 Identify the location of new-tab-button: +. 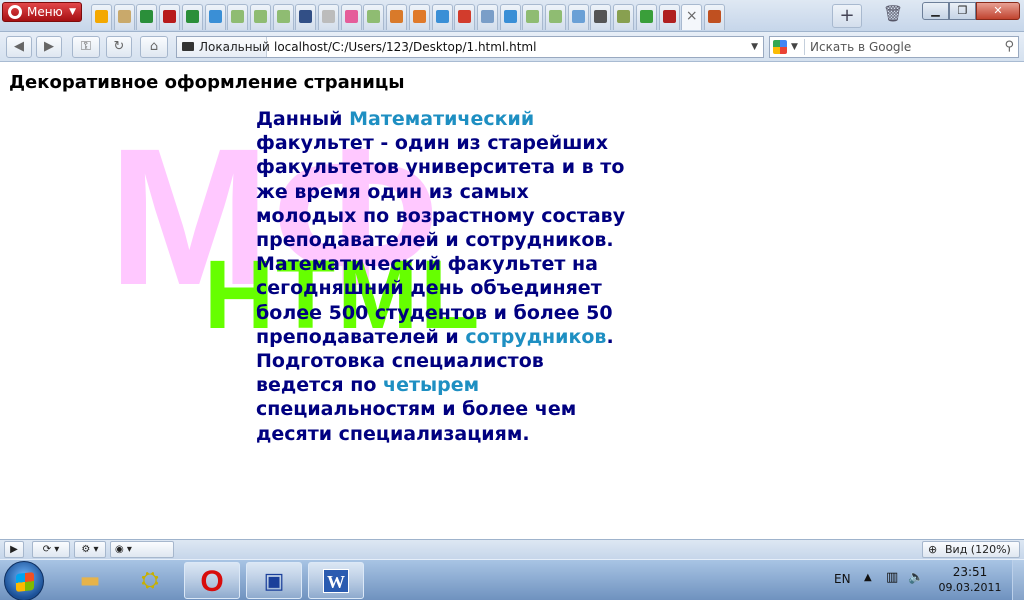
(847, 16).